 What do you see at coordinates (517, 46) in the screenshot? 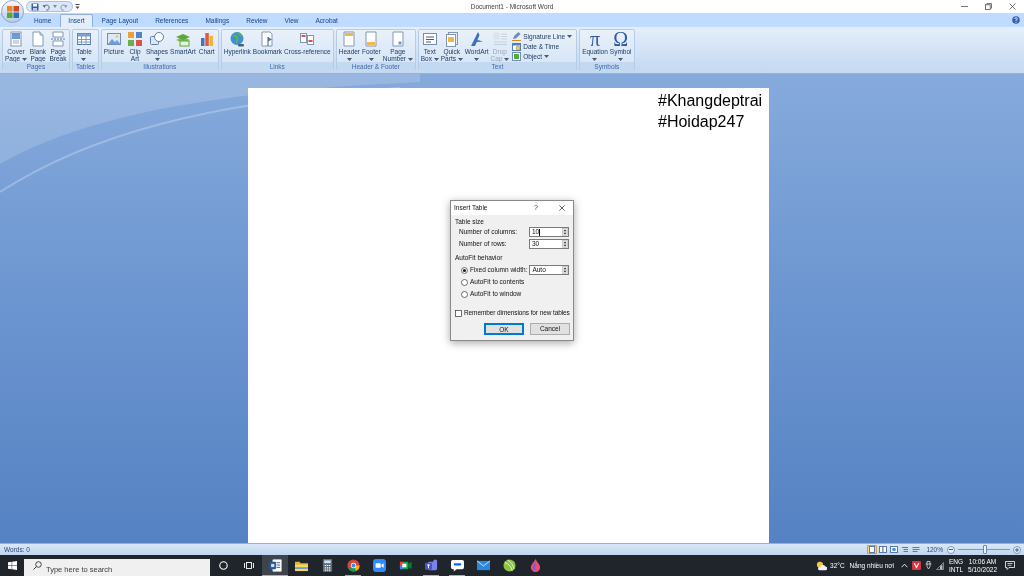
I see `calendar-clock-icon` at bounding box center [517, 46].